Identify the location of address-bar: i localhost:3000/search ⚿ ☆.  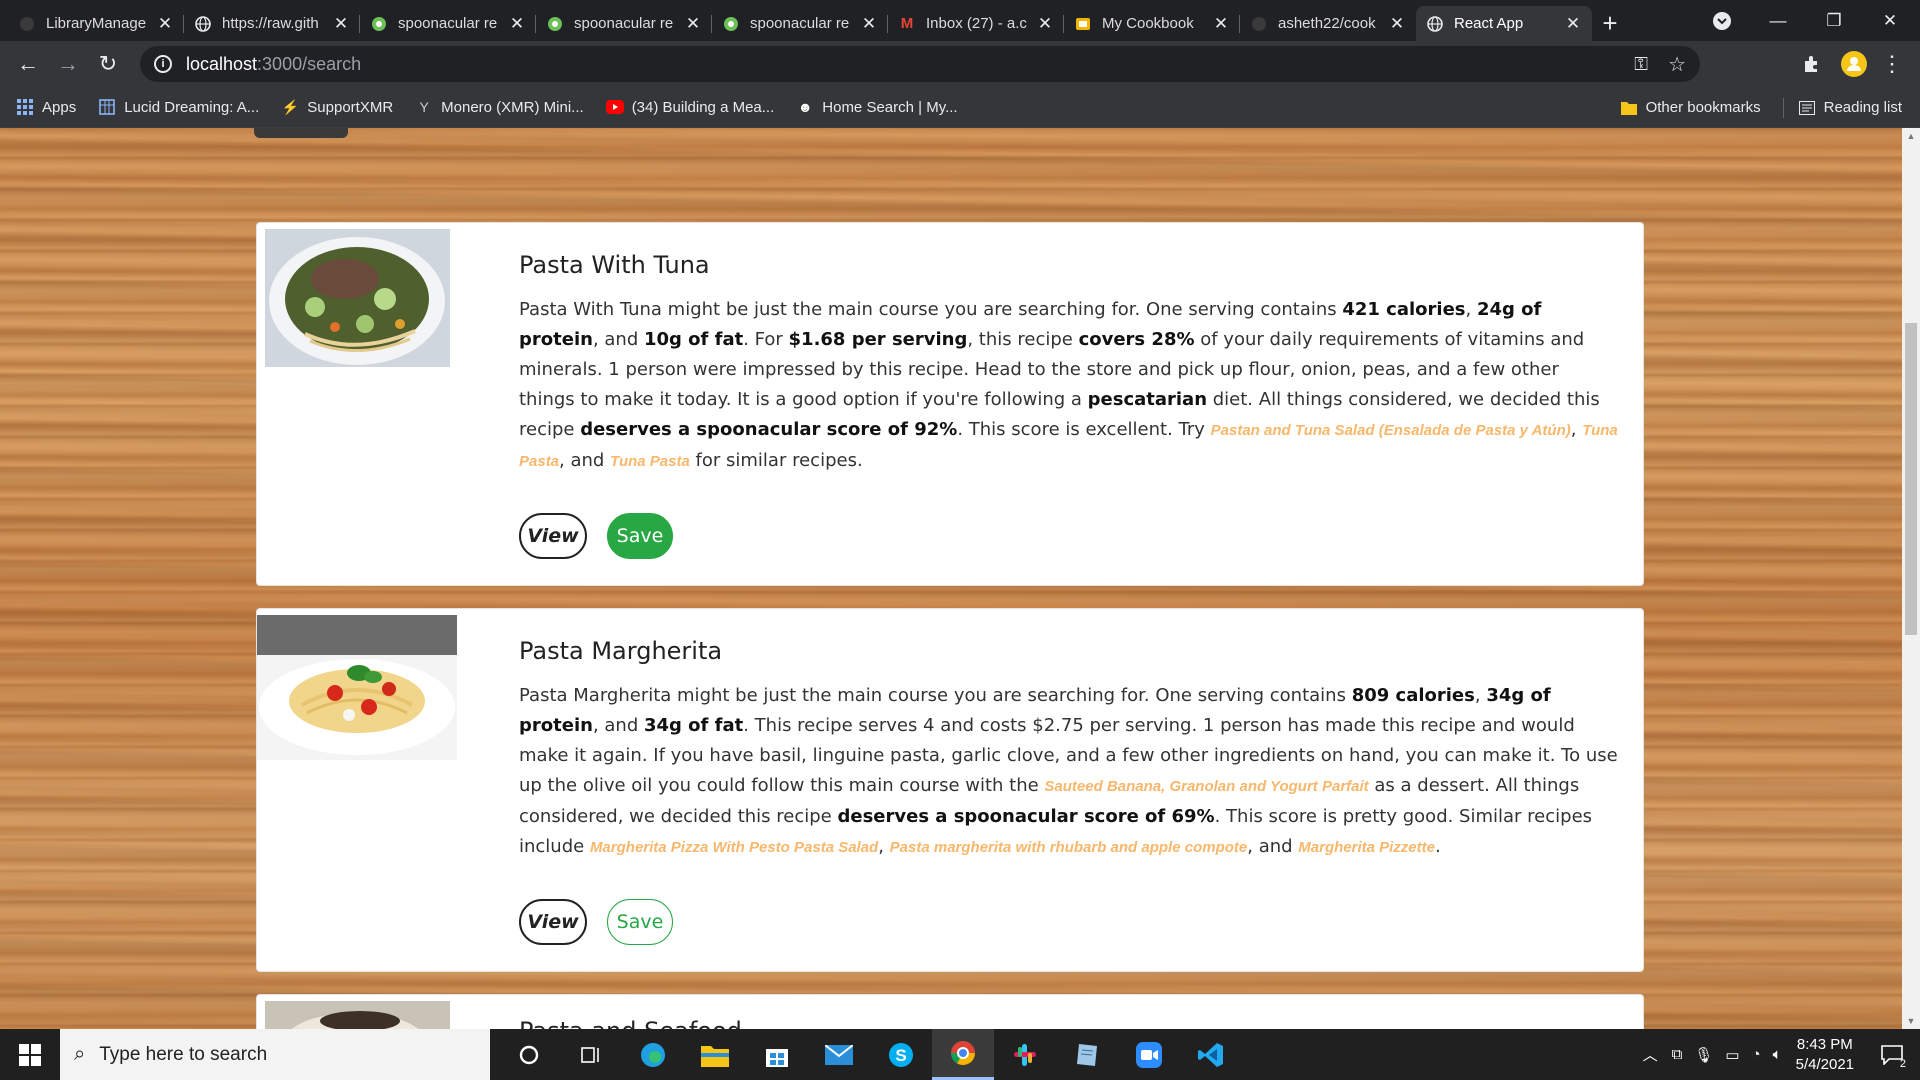
(920, 64).